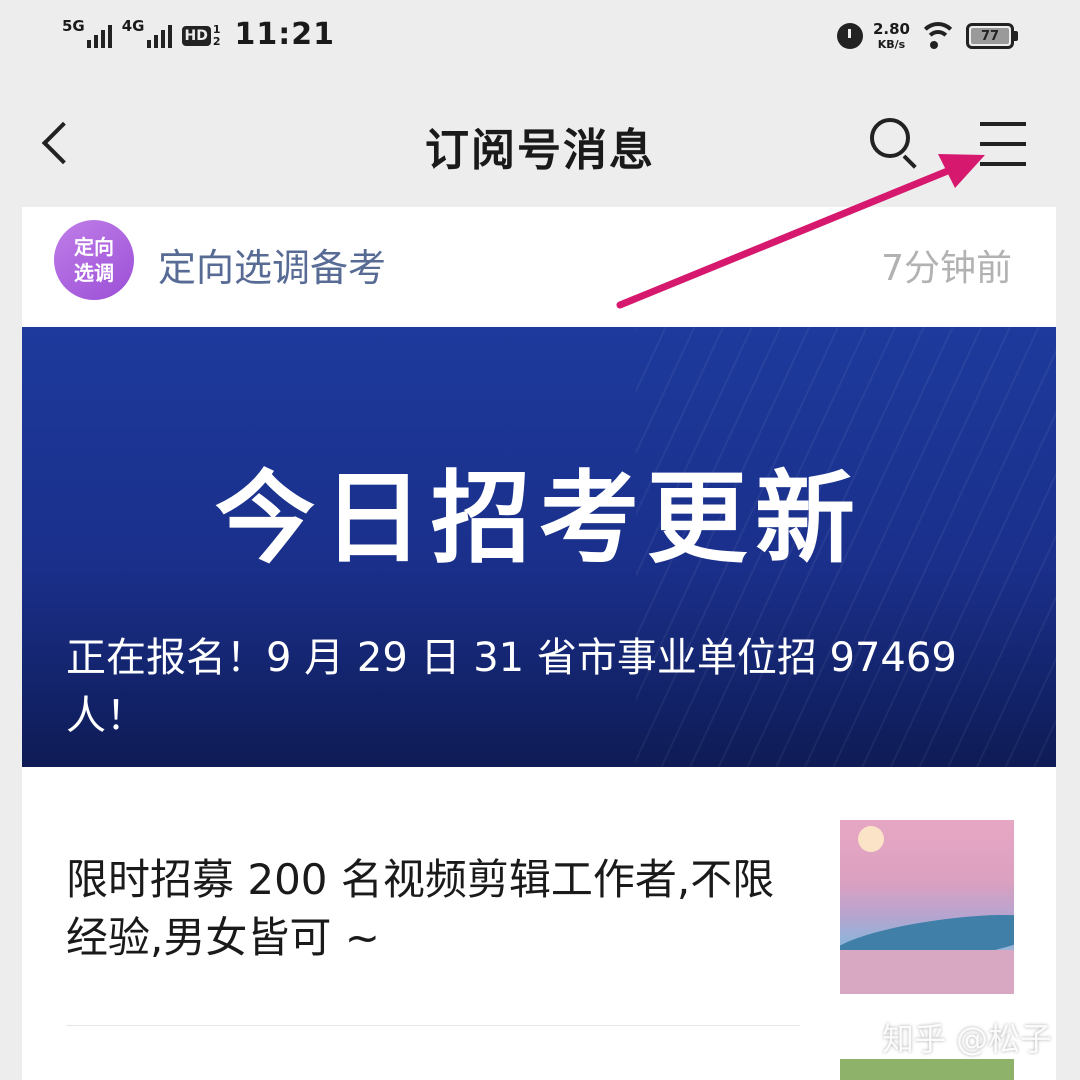 This screenshot has width=1080, height=1080. I want to click on hamburger-menu-icon, so click(1003, 124).